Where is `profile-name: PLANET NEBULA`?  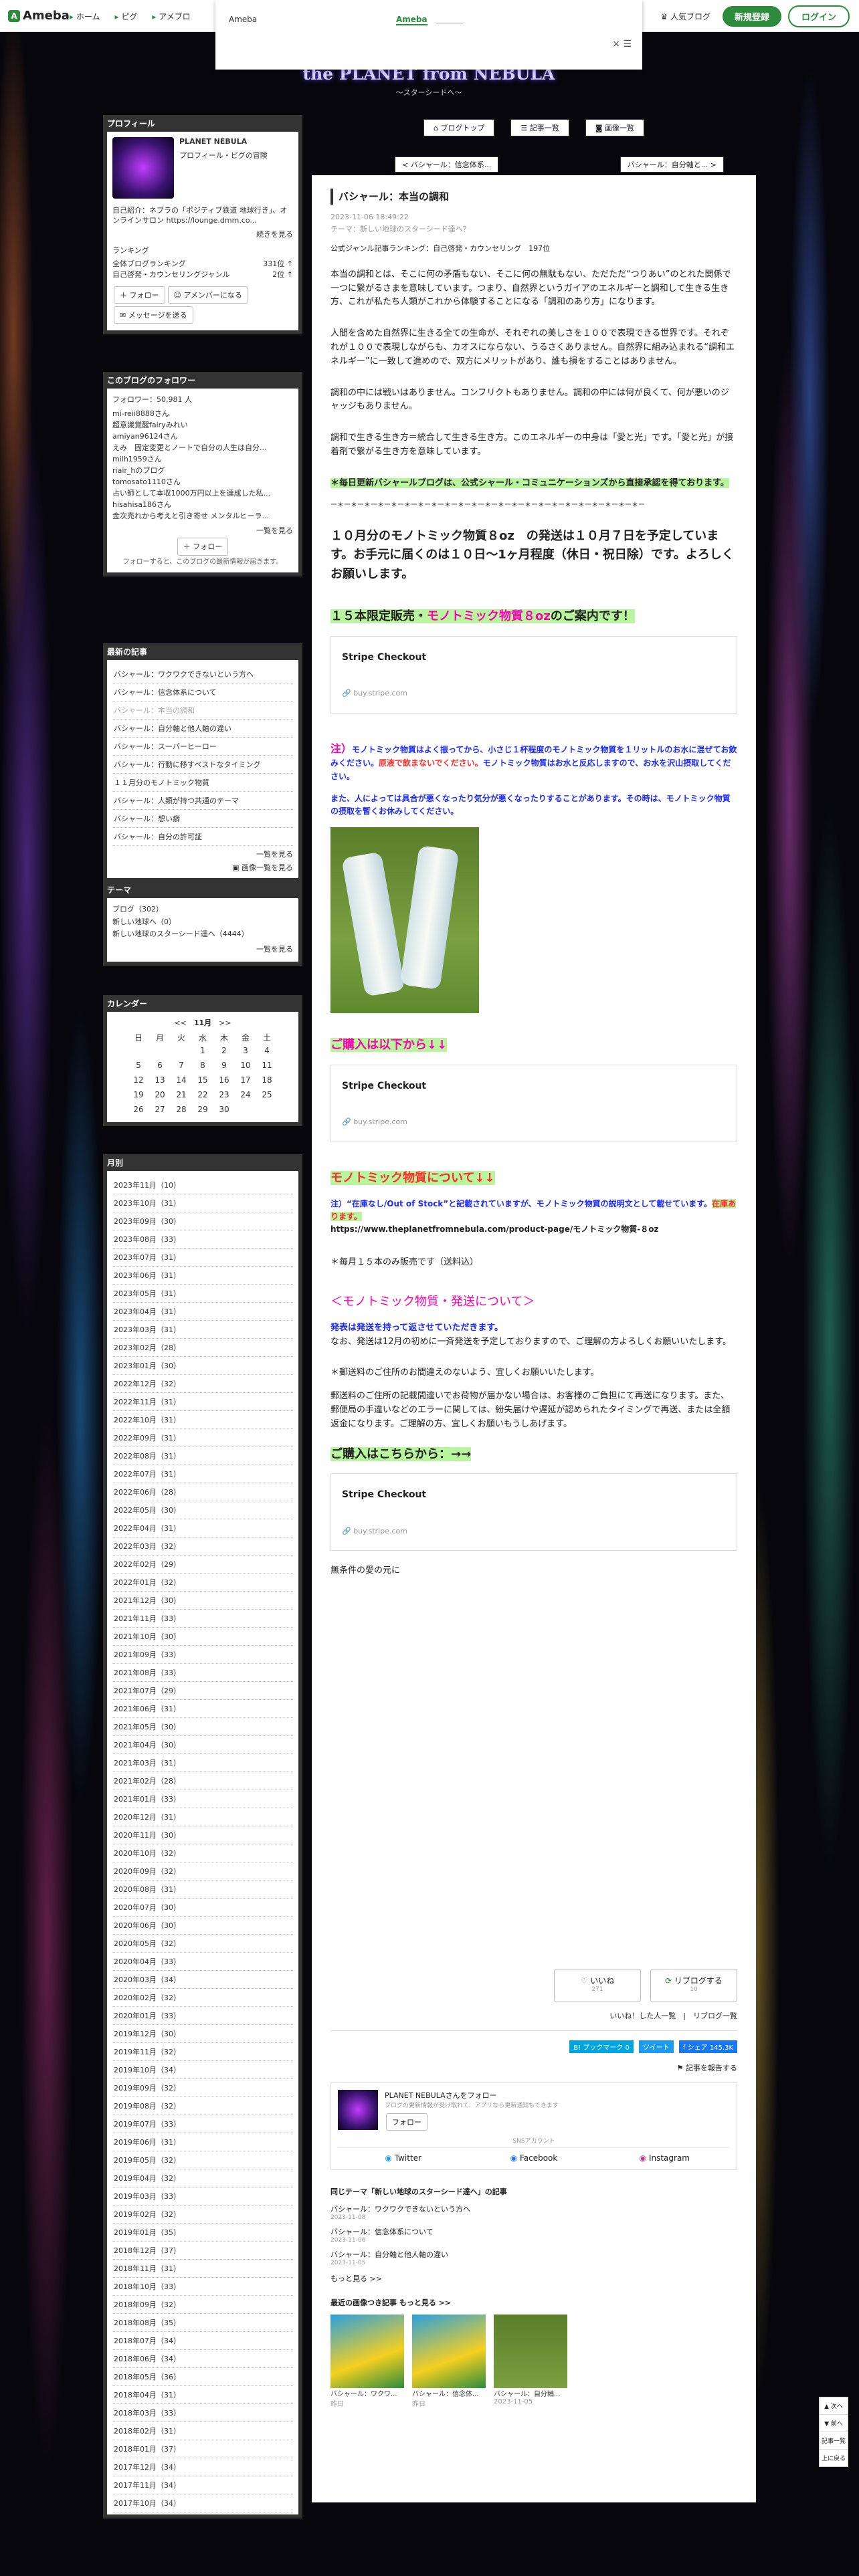 profile-name: PLANET NEBULA is located at coordinates (223, 141).